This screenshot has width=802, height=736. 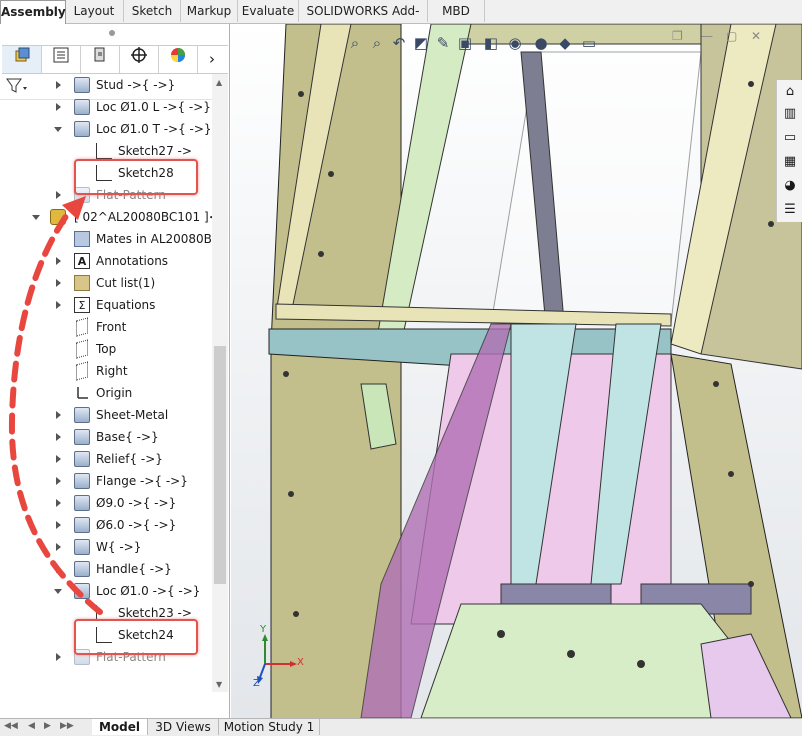 I want to click on tab-scroll-prev-icon: ◀, so click(x=31, y=726).